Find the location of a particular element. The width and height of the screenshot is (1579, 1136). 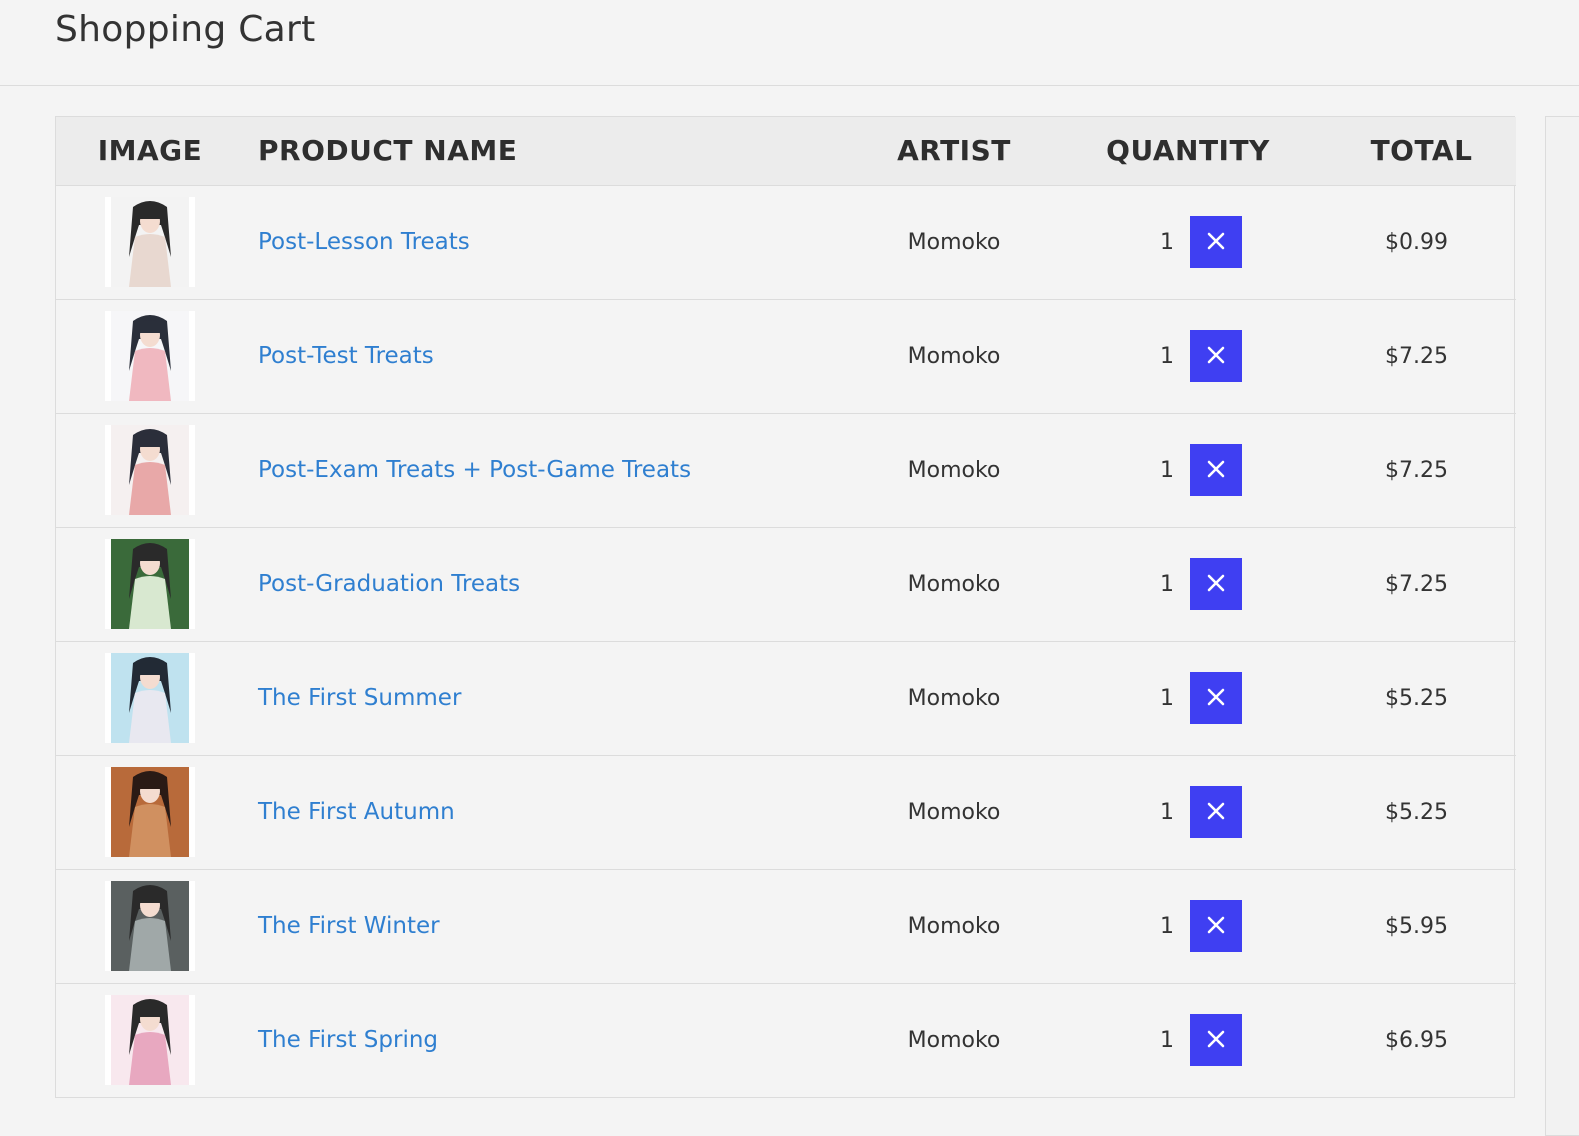

table-row: The First Winter Momoko 1 $5.95 is located at coordinates (786, 926).